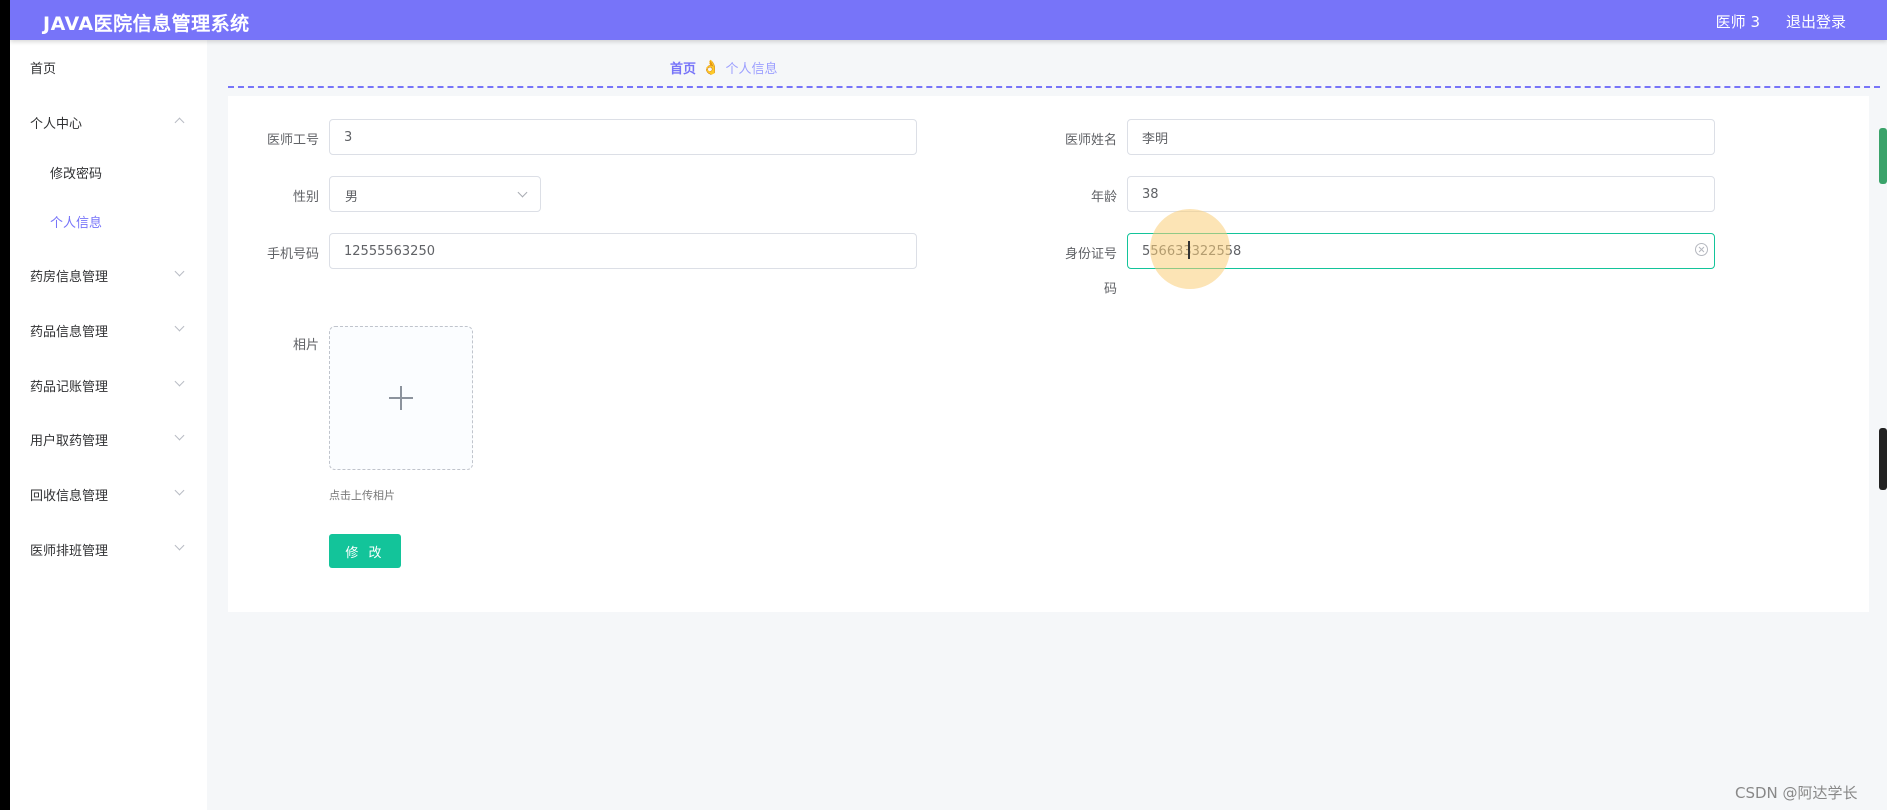 Image resolution: width=1887 pixels, height=810 pixels. What do you see at coordinates (711, 67) in the screenshot?
I see `ok-hand-icon: 👌` at bounding box center [711, 67].